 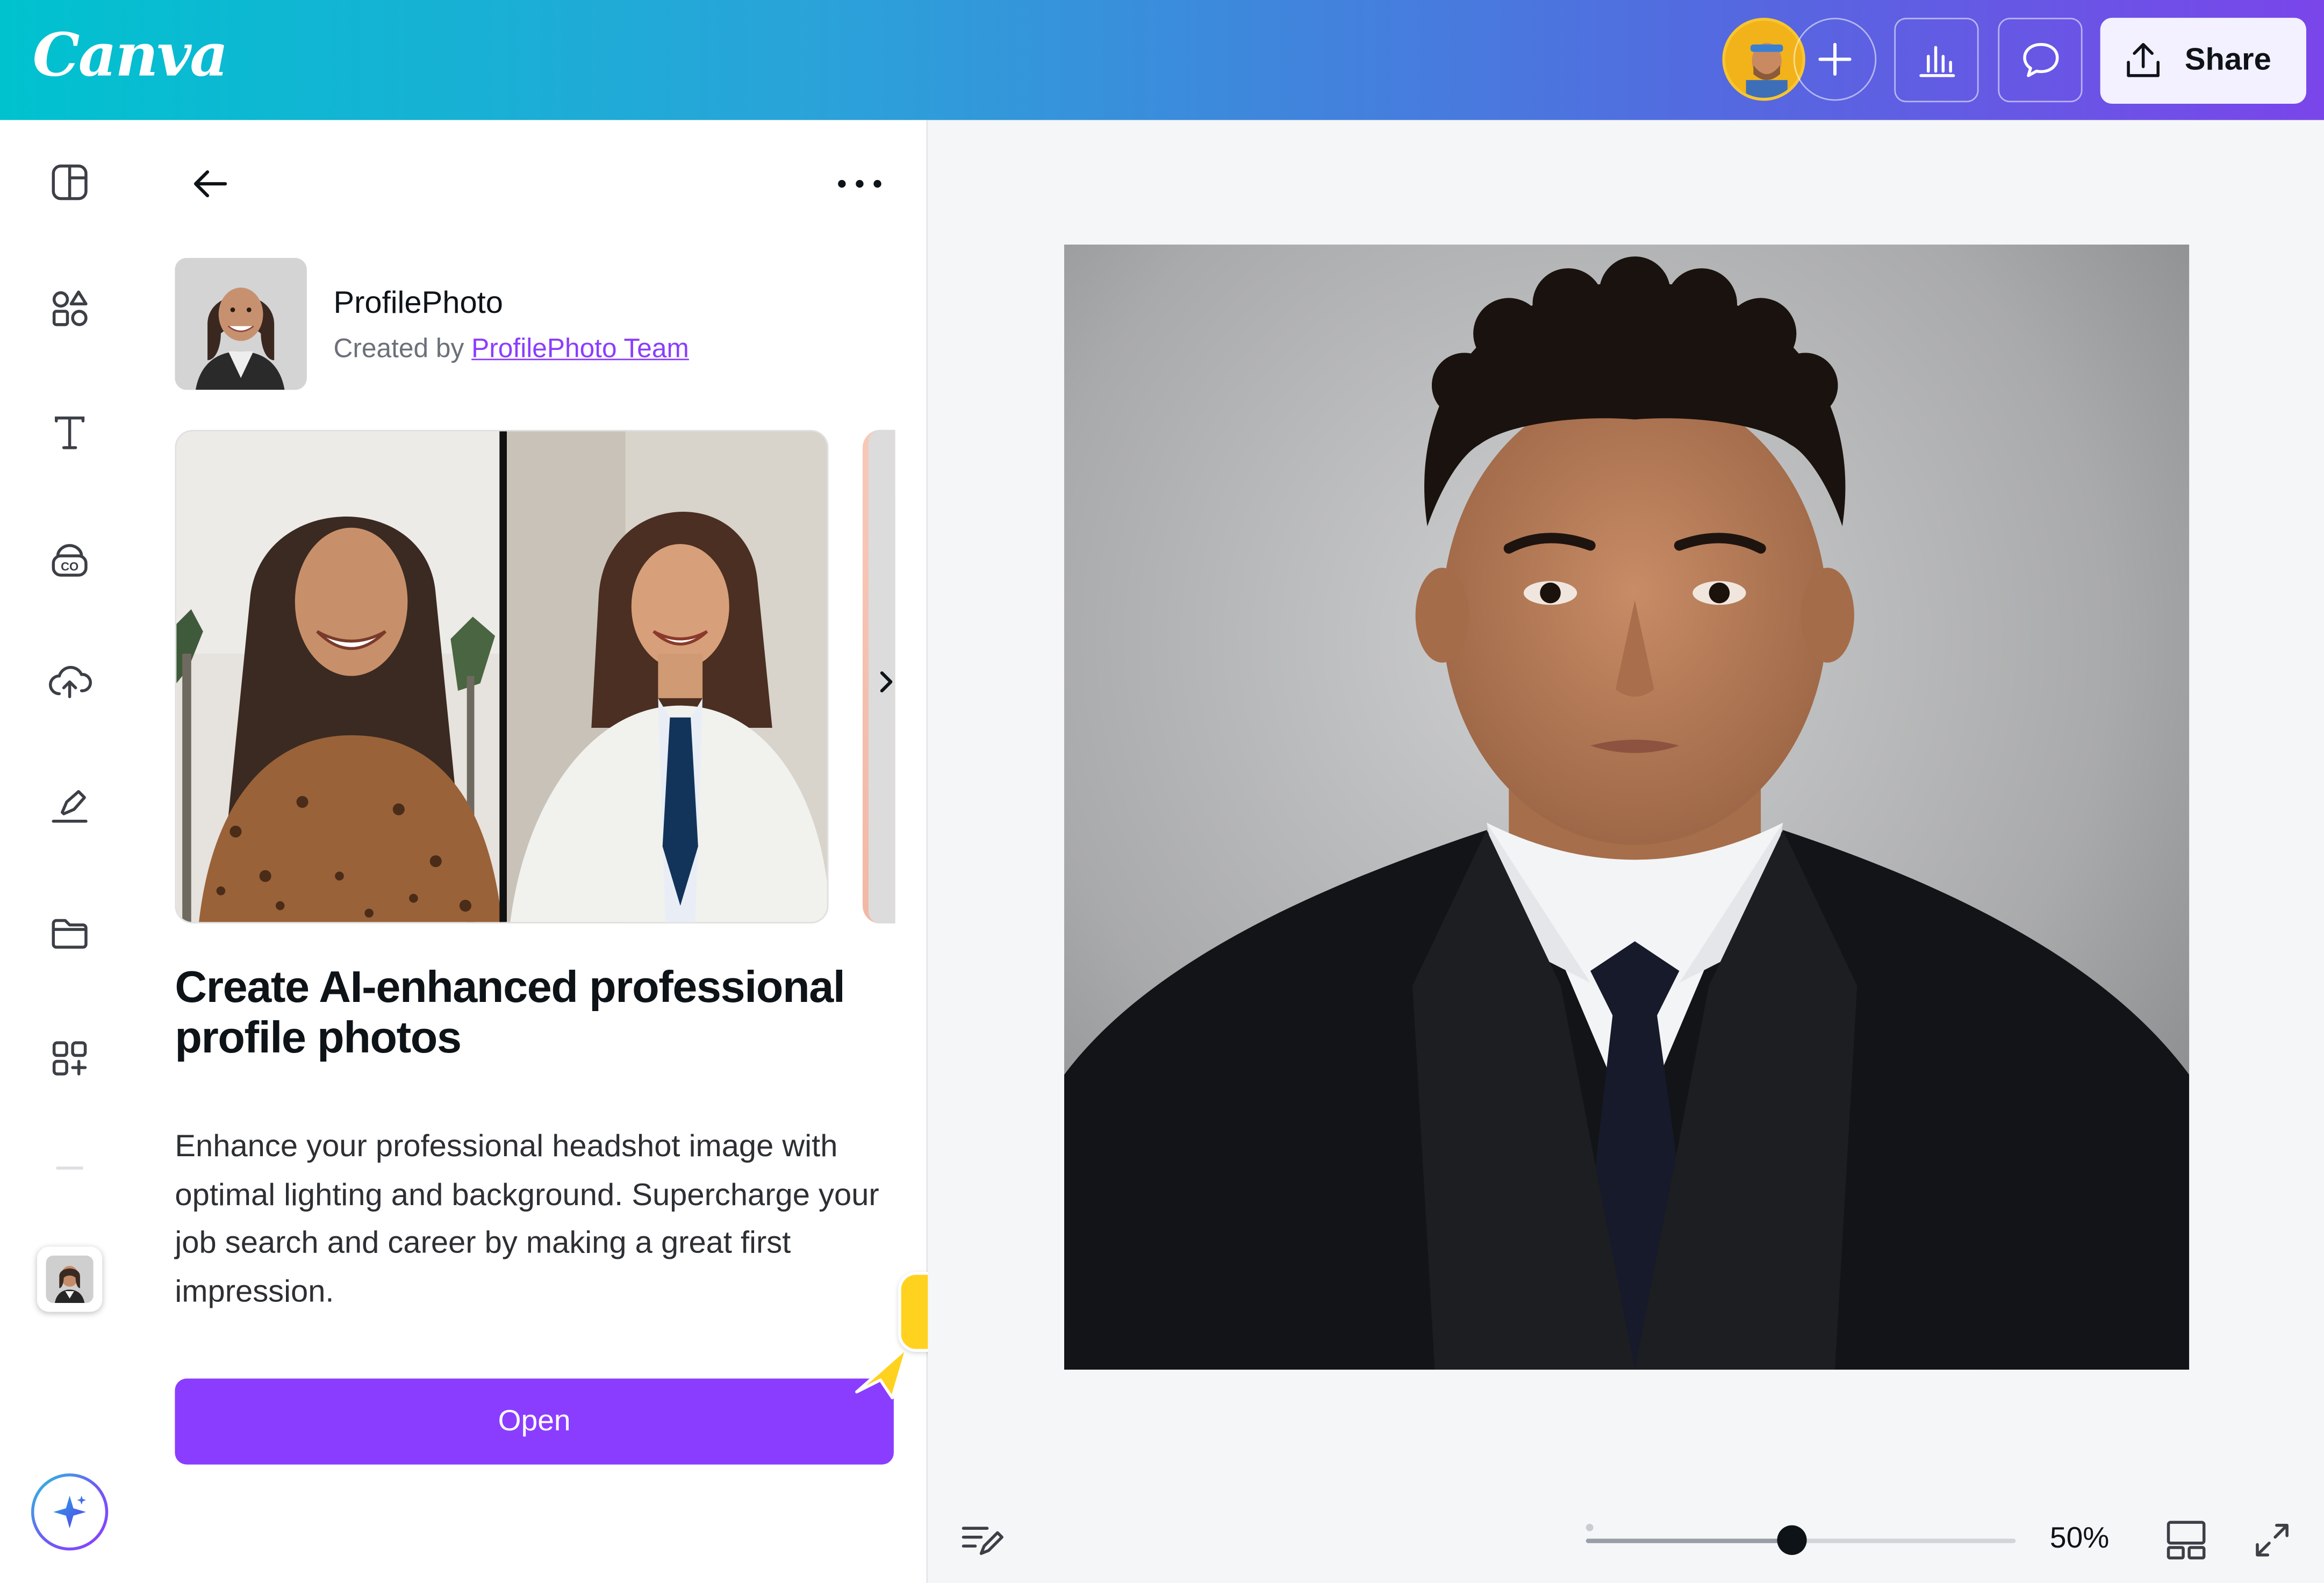 I want to click on brand-icon: CO, so click(x=69, y=560).